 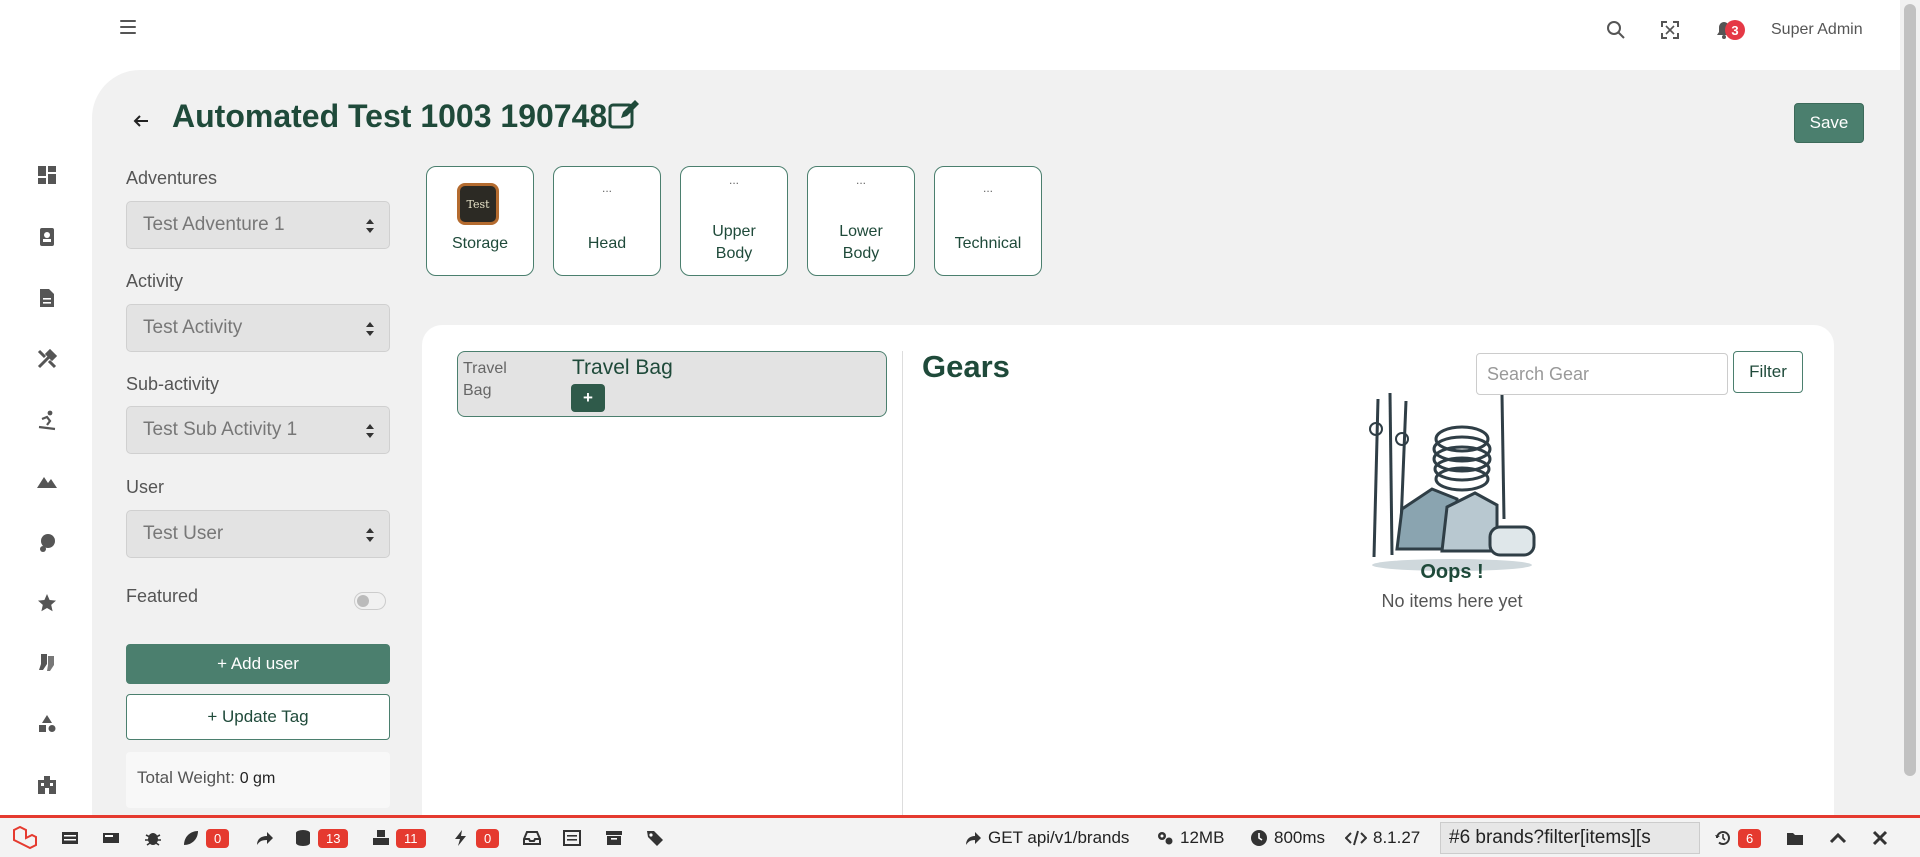 What do you see at coordinates (532, 838) in the screenshot?
I see `inbox-icon` at bounding box center [532, 838].